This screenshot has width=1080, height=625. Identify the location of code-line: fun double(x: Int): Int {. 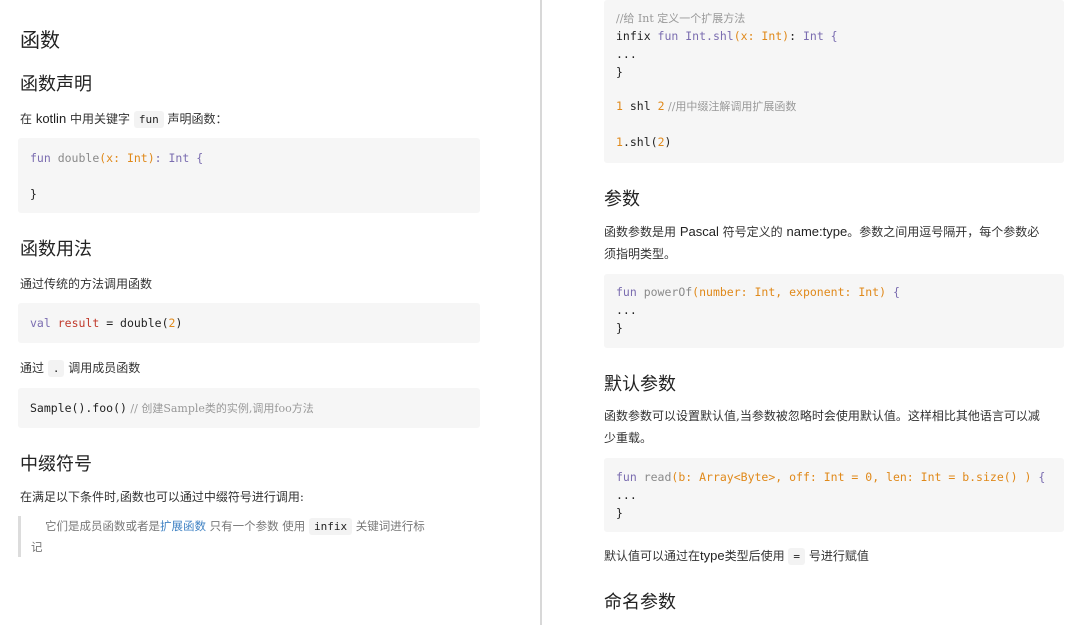
(117, 158).